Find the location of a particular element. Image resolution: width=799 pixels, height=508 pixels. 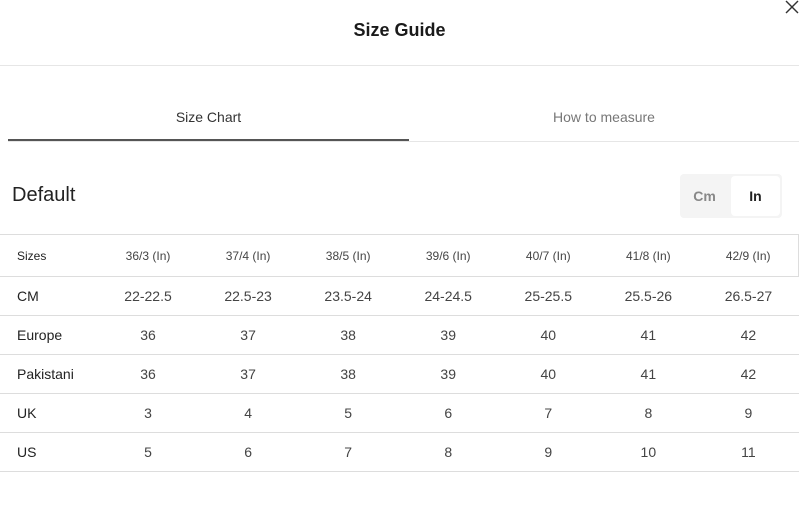

table-cell: 26.5-27 is located at coordinates (748, 296).